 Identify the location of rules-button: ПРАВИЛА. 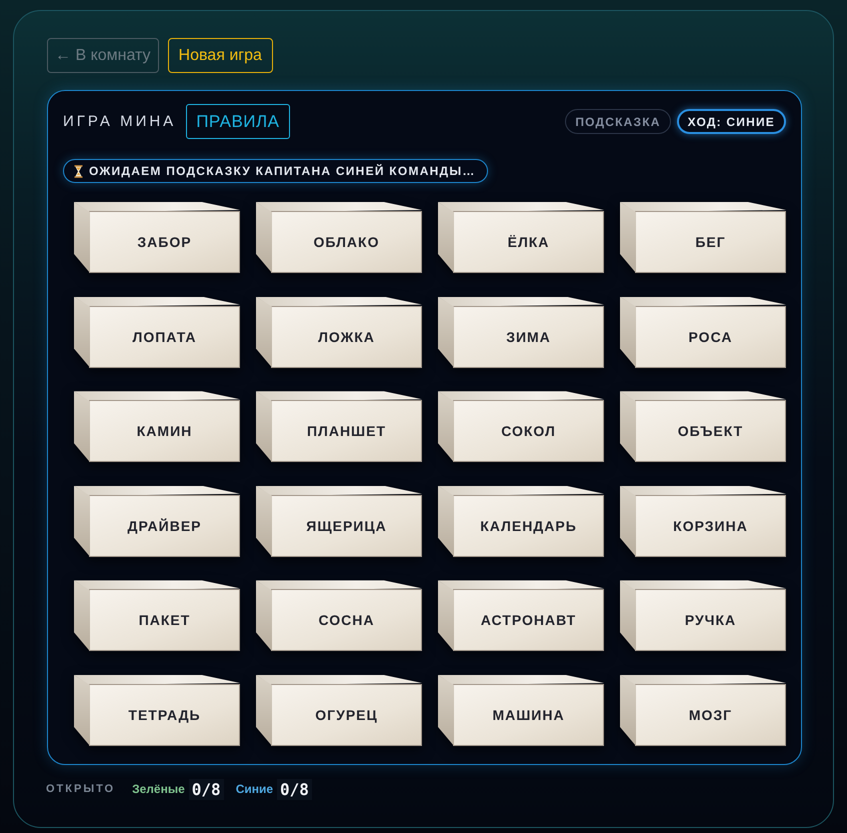
(238, 121).